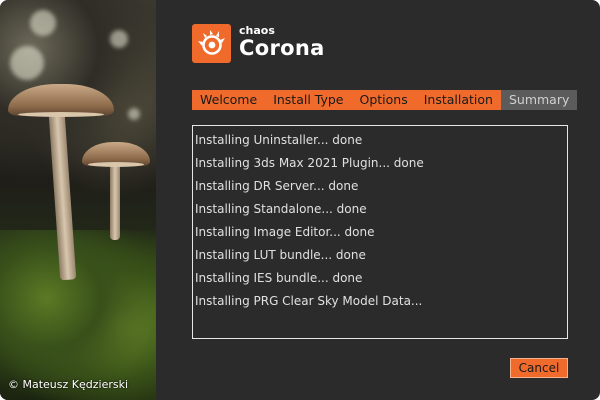 Image resolution: width=600 pixels, height=400 pixels. Describe the element at coordinates (78, 315) in the screenshot. I see `moss-ground` at that location.